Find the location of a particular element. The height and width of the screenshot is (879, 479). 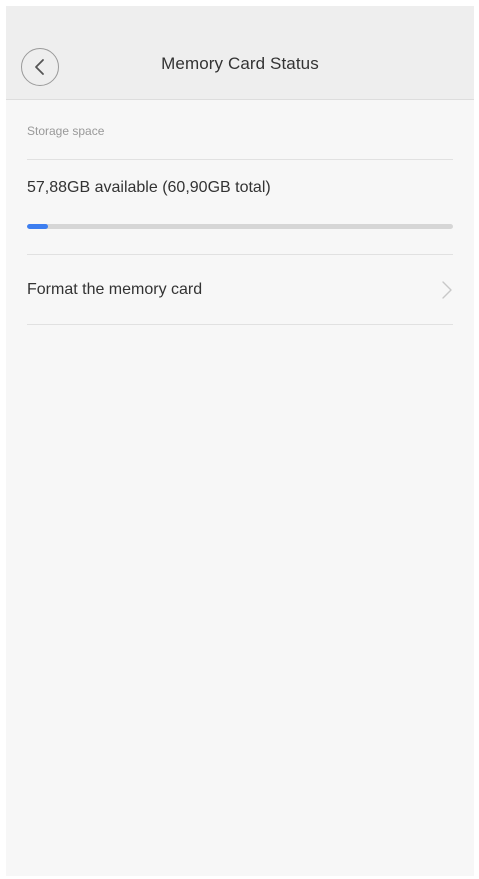

chevron-right-icon is located at coordinates (447, 290).